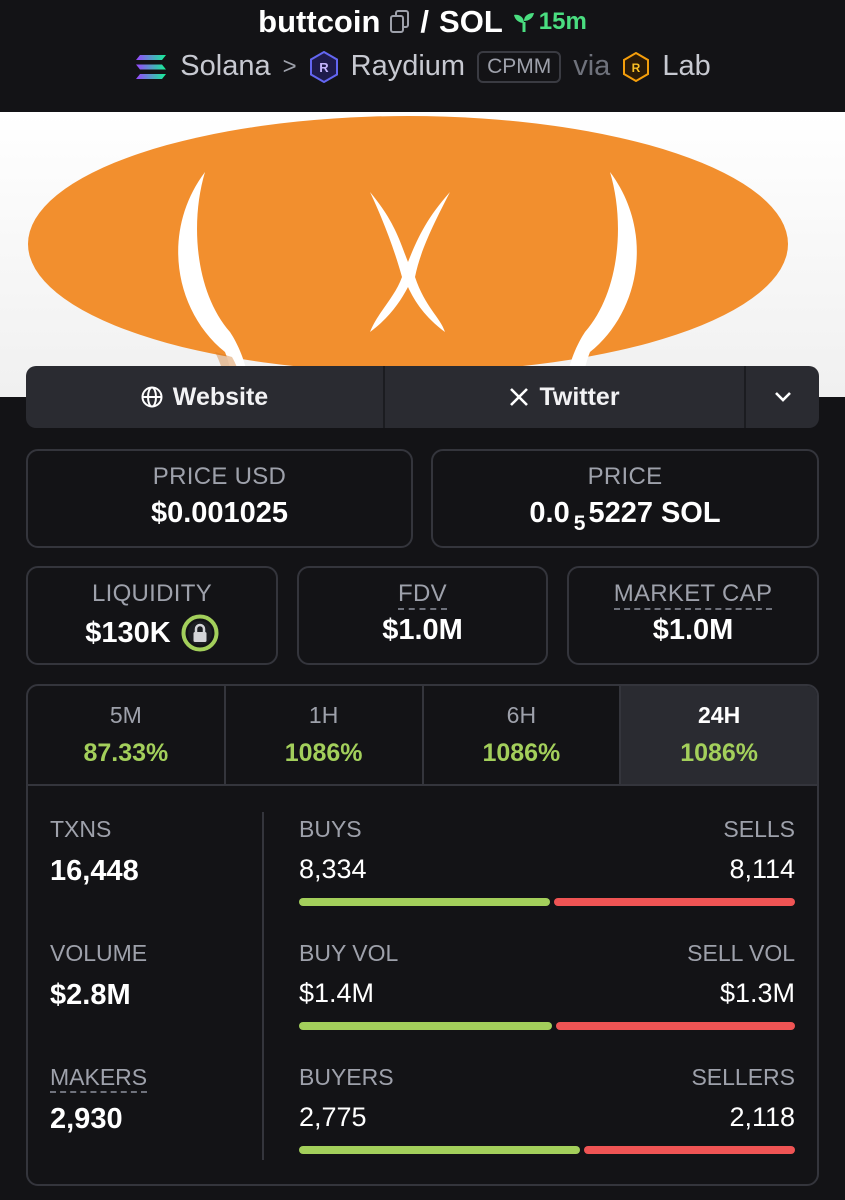  I want to click on sellers-value: 2,118, so click(762, 1117).